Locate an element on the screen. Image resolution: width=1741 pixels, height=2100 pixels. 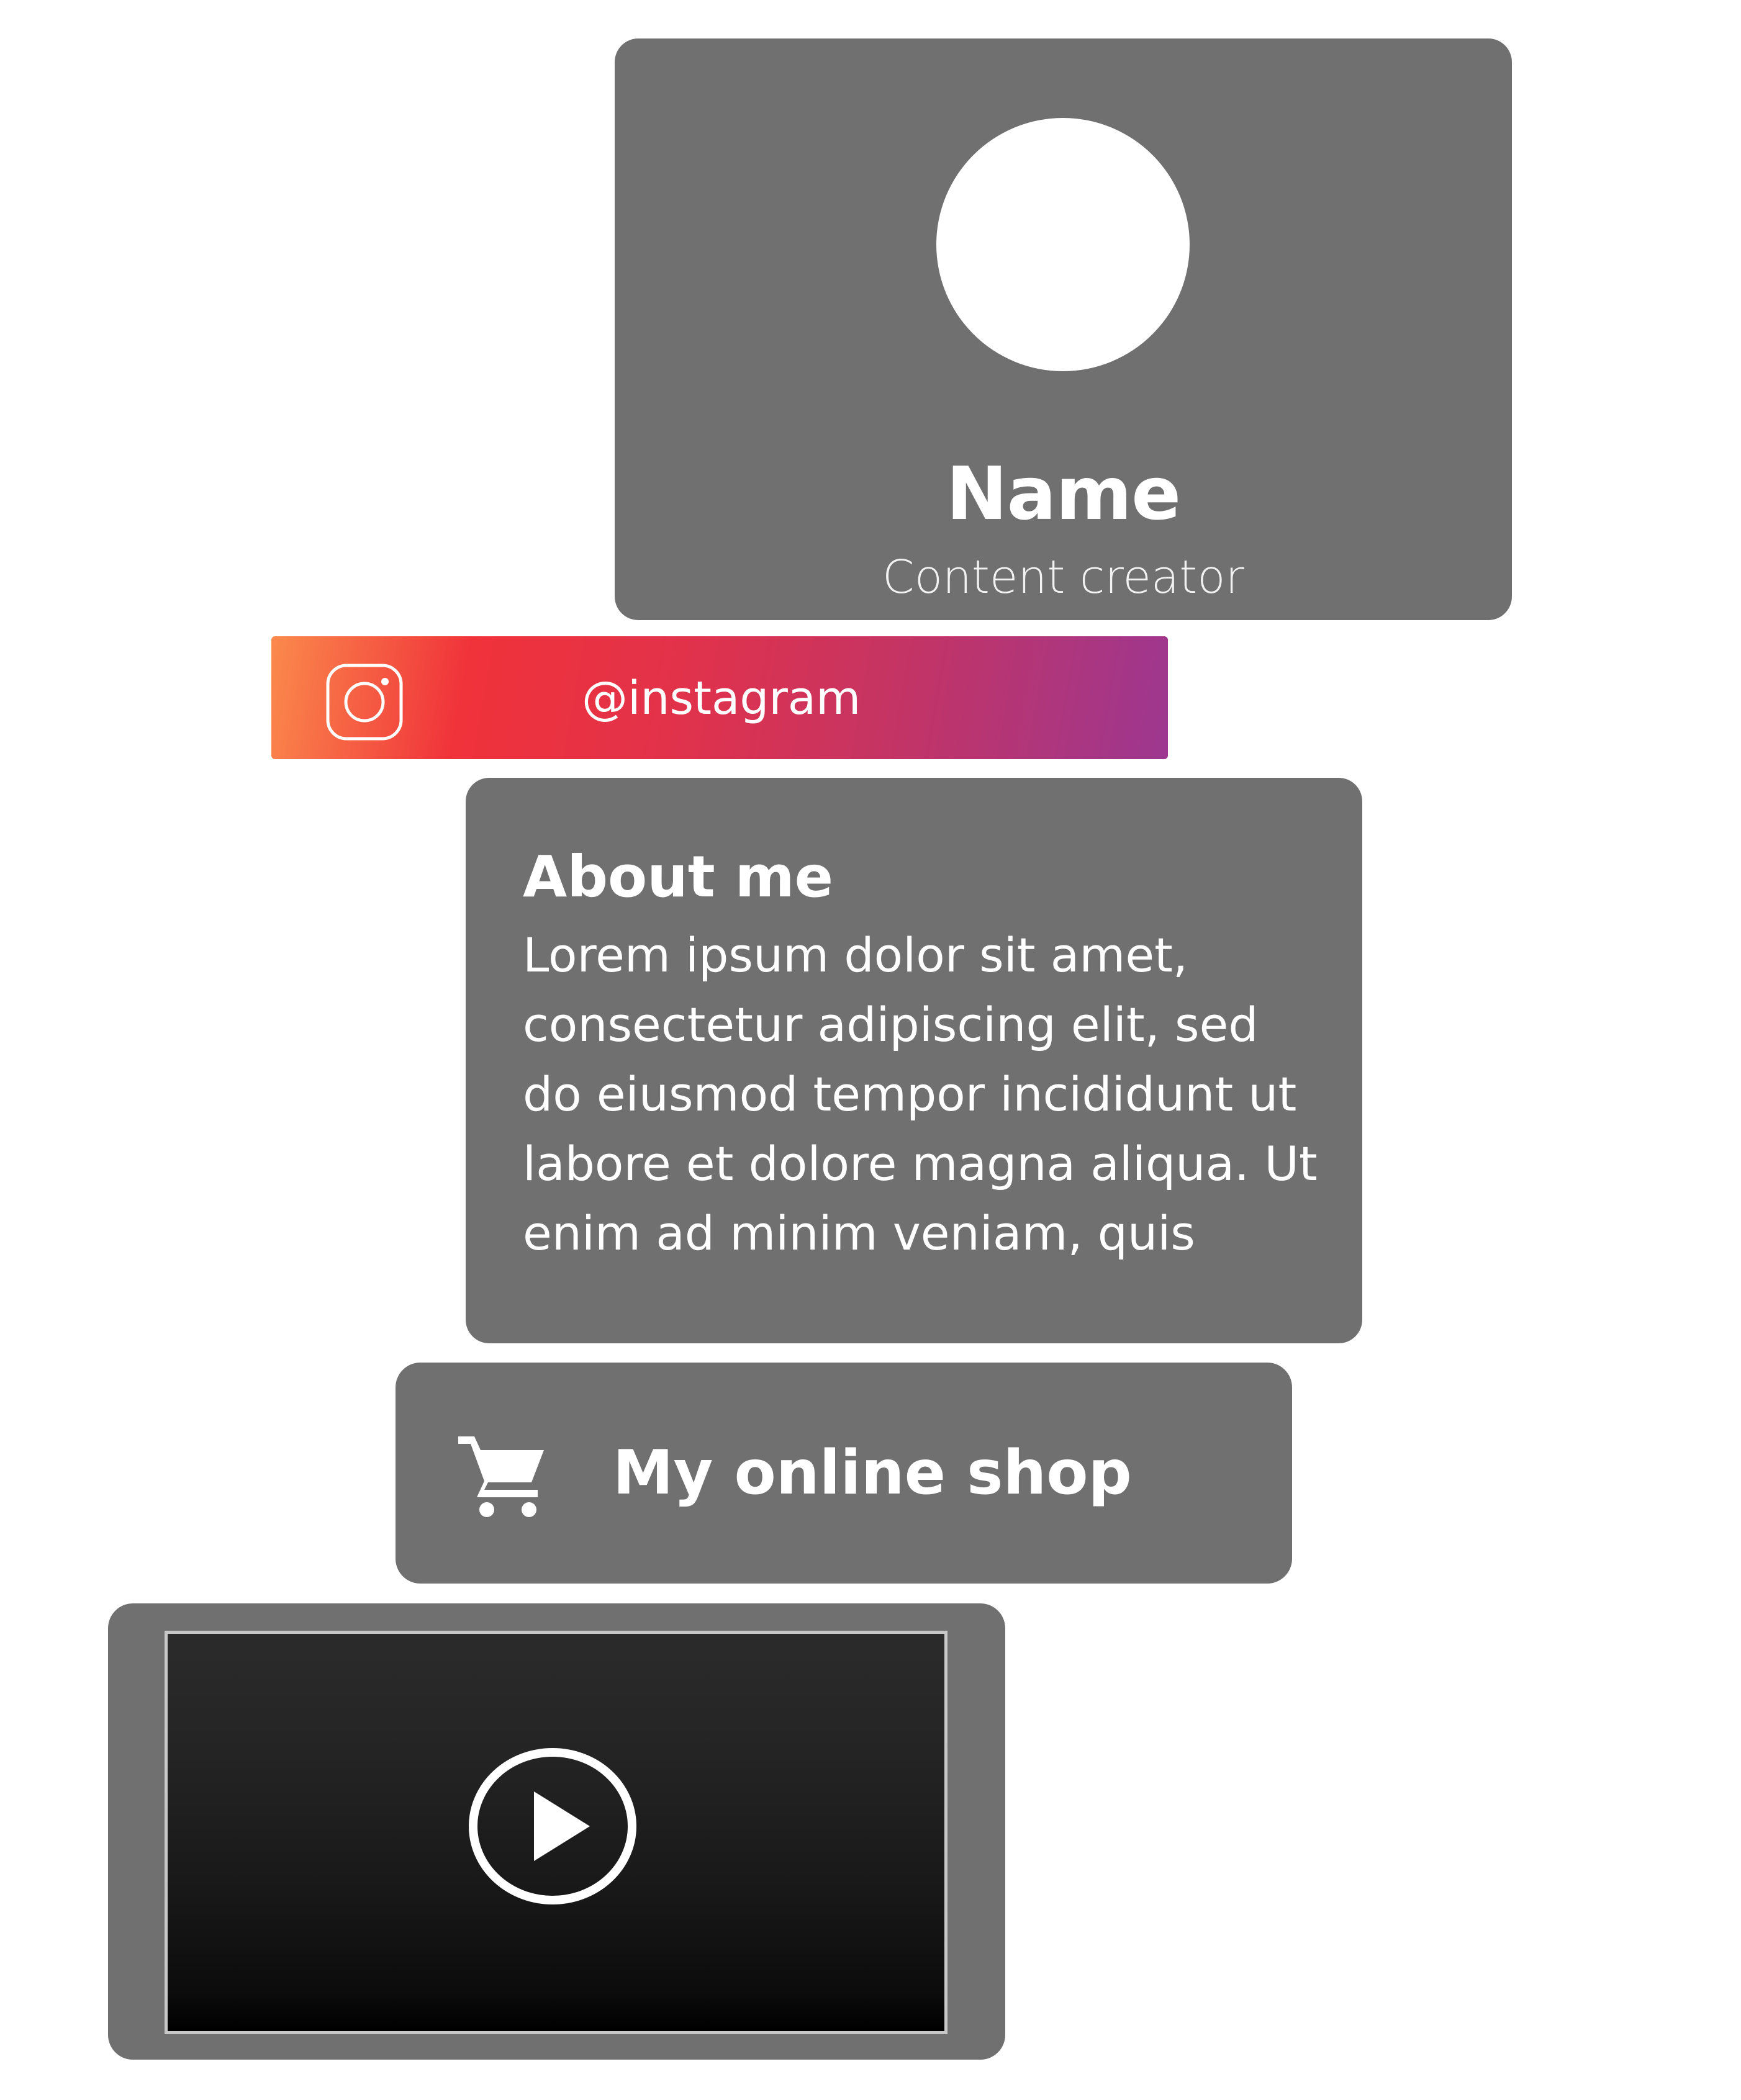
avatar is located at coordinates (1063, 244).